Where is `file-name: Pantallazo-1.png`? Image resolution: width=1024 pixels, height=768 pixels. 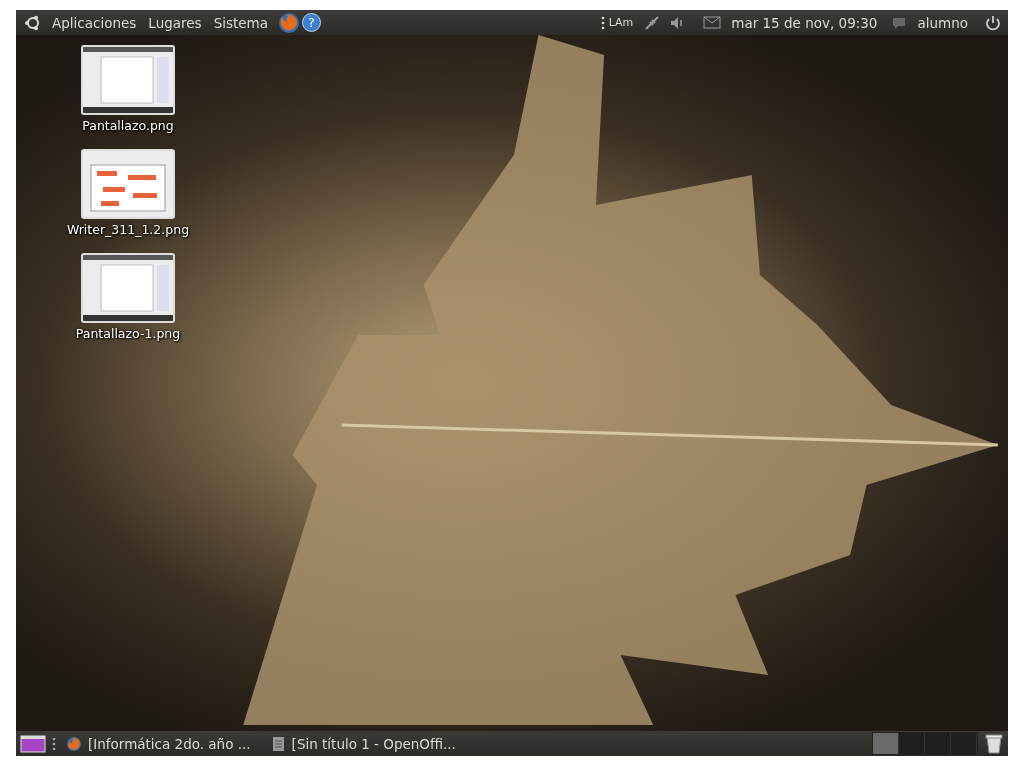 file-name: Pantallazo-1.png is located at coordinates (128, 333).